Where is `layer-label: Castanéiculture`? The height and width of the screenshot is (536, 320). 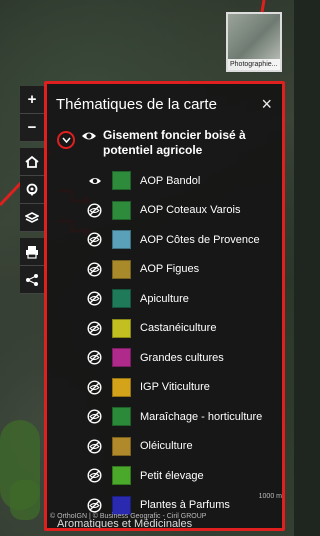
layer-label: Castanéiculture is located at coordinates (178, 328).